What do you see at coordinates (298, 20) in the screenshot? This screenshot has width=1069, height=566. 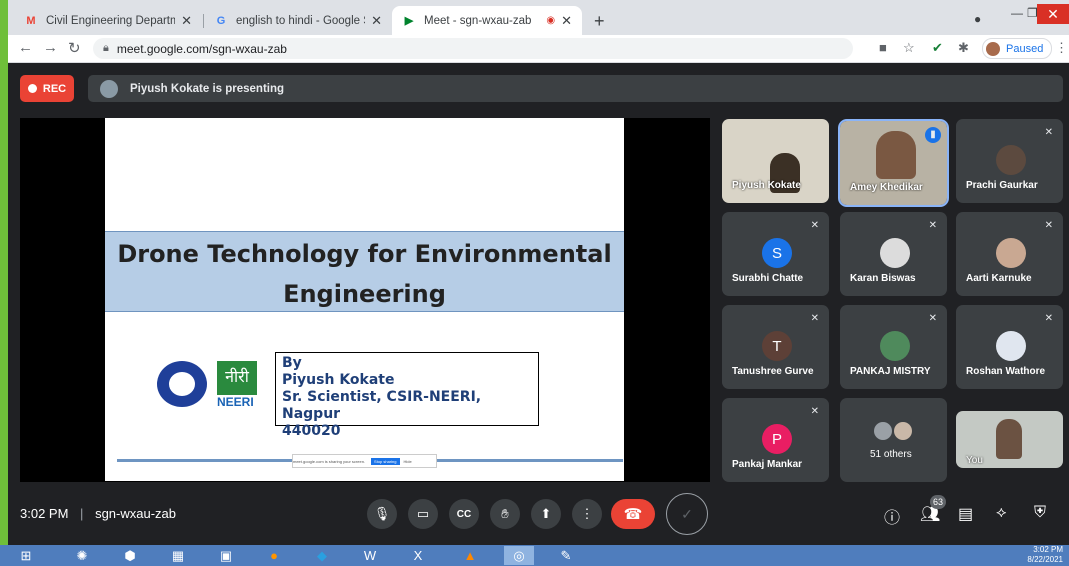 I see `tab-google-search: G english to hindi - Google Search ✕` at bounding box center [298, 20].